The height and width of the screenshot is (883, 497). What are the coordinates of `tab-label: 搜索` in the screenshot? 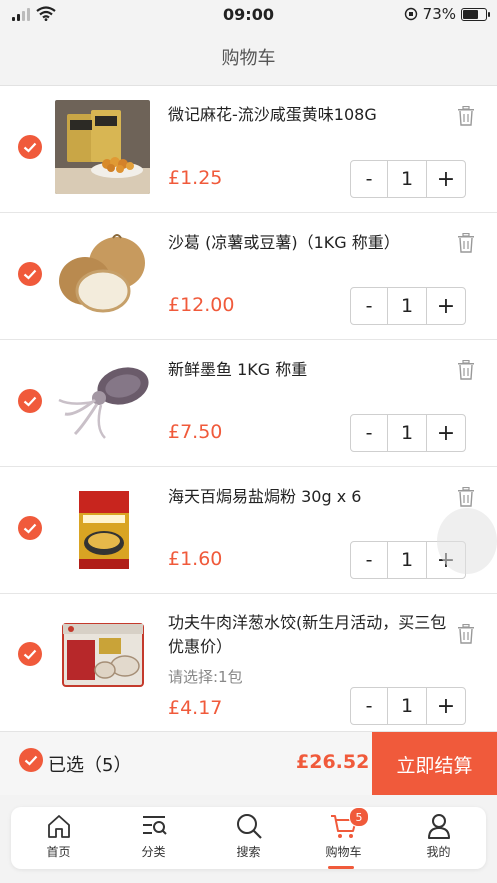 It's located at (248, 852).